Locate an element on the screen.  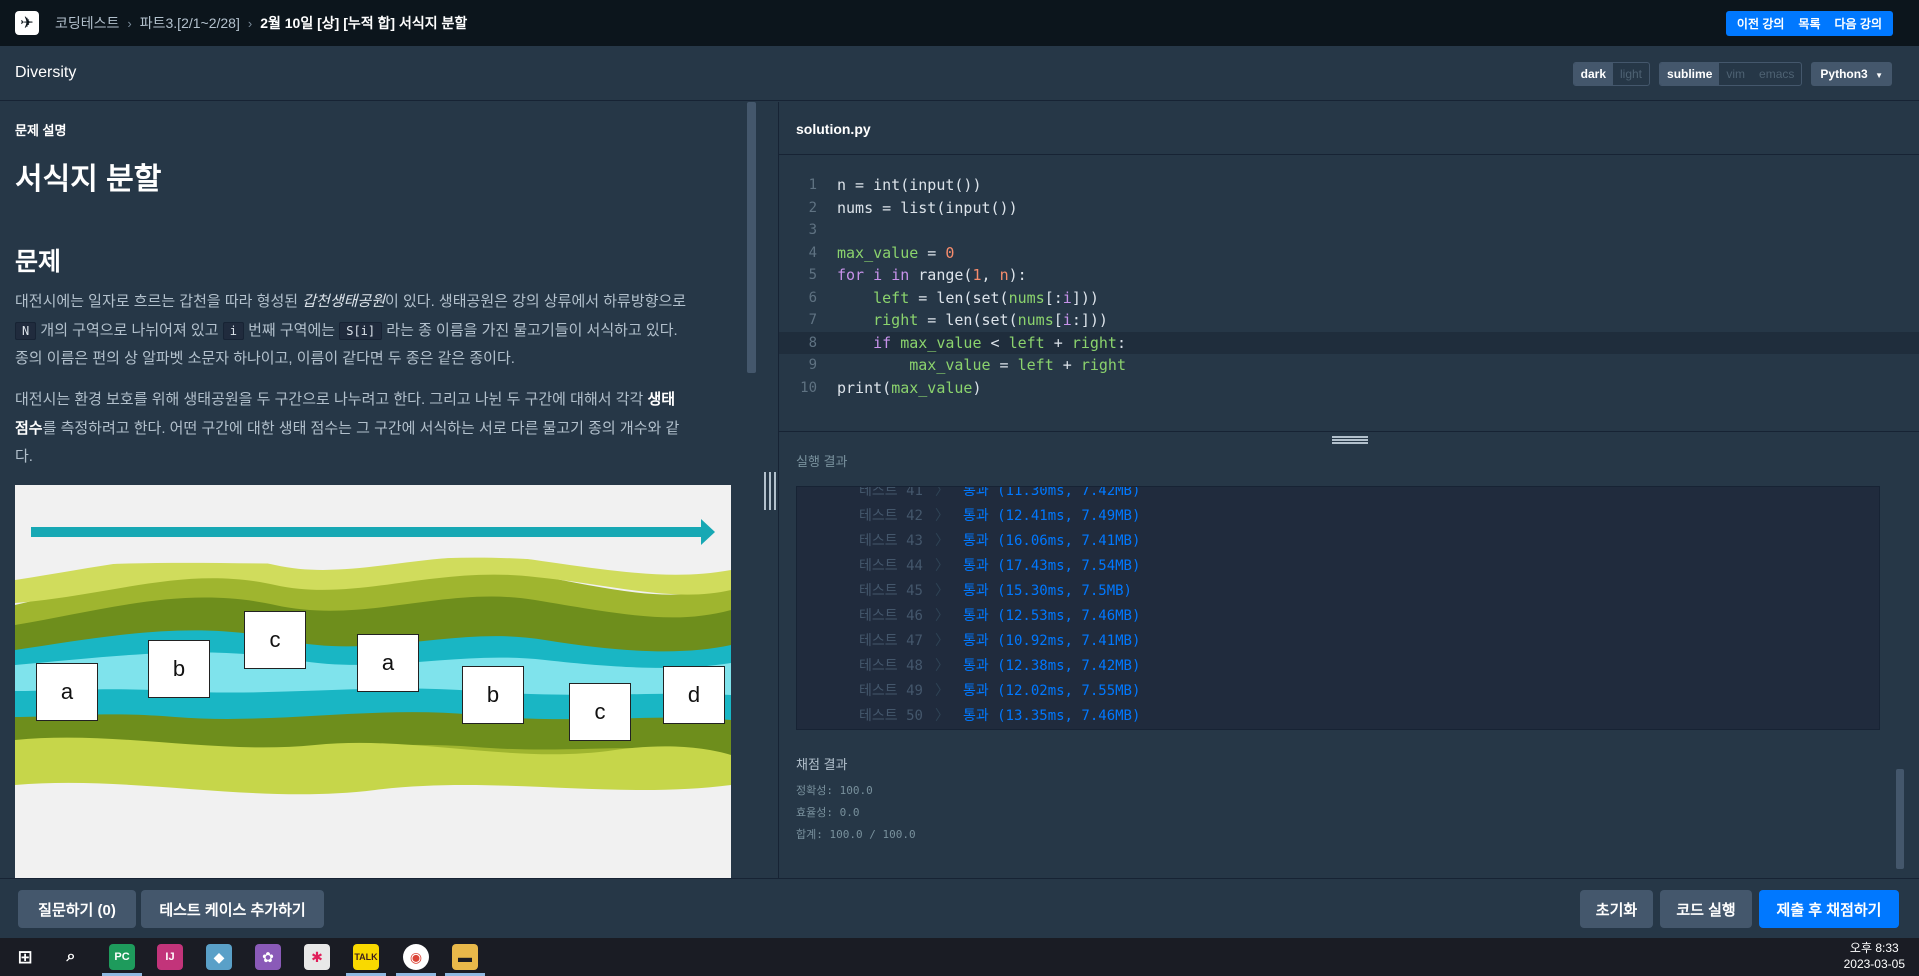
keymap-emacs-option: emacs is located at coordinates (1776, 74).